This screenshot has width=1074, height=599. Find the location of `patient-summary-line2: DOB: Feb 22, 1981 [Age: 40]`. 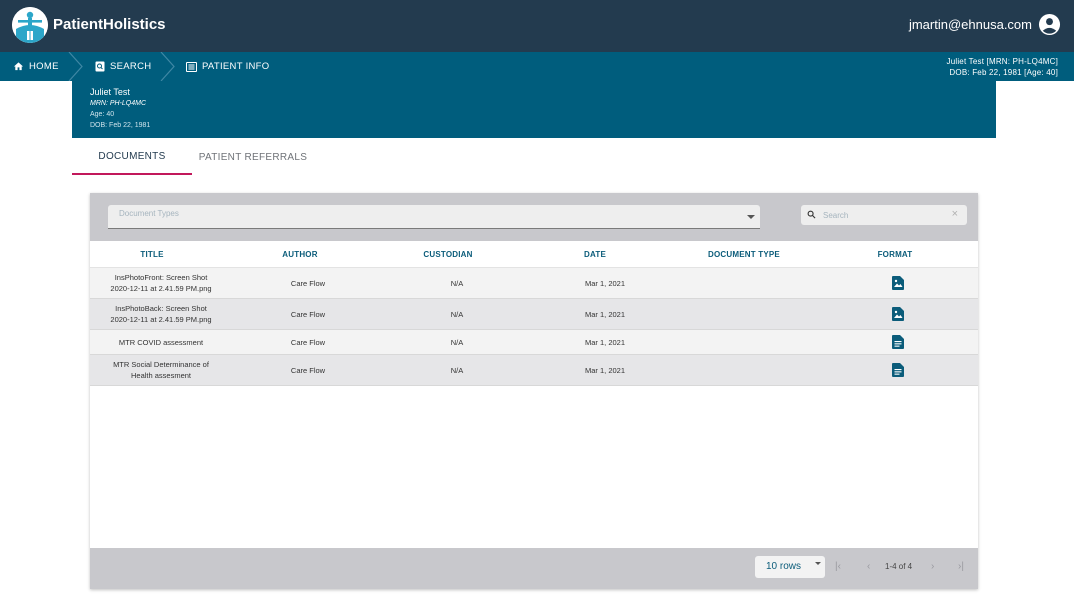

patient-summary-line2: DOB: Feb 22, 1981 [Age: 40] is located at coordinates (1003, 72).